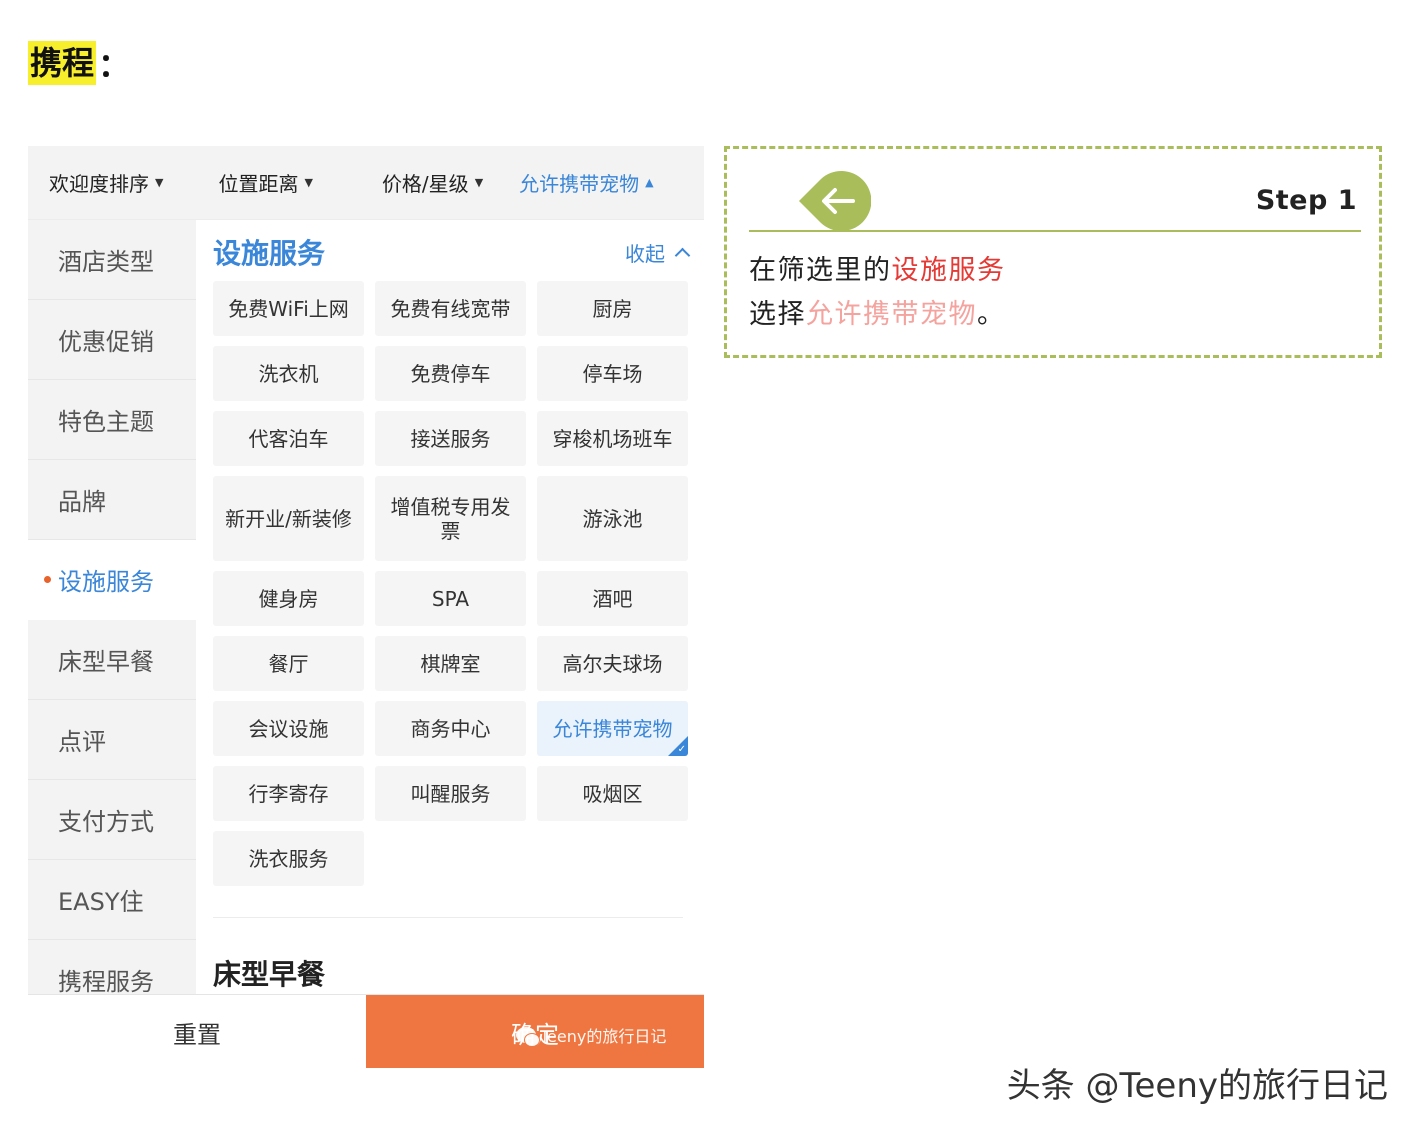  I want to click on facility-option: 吸烟区, so click(612, 793).